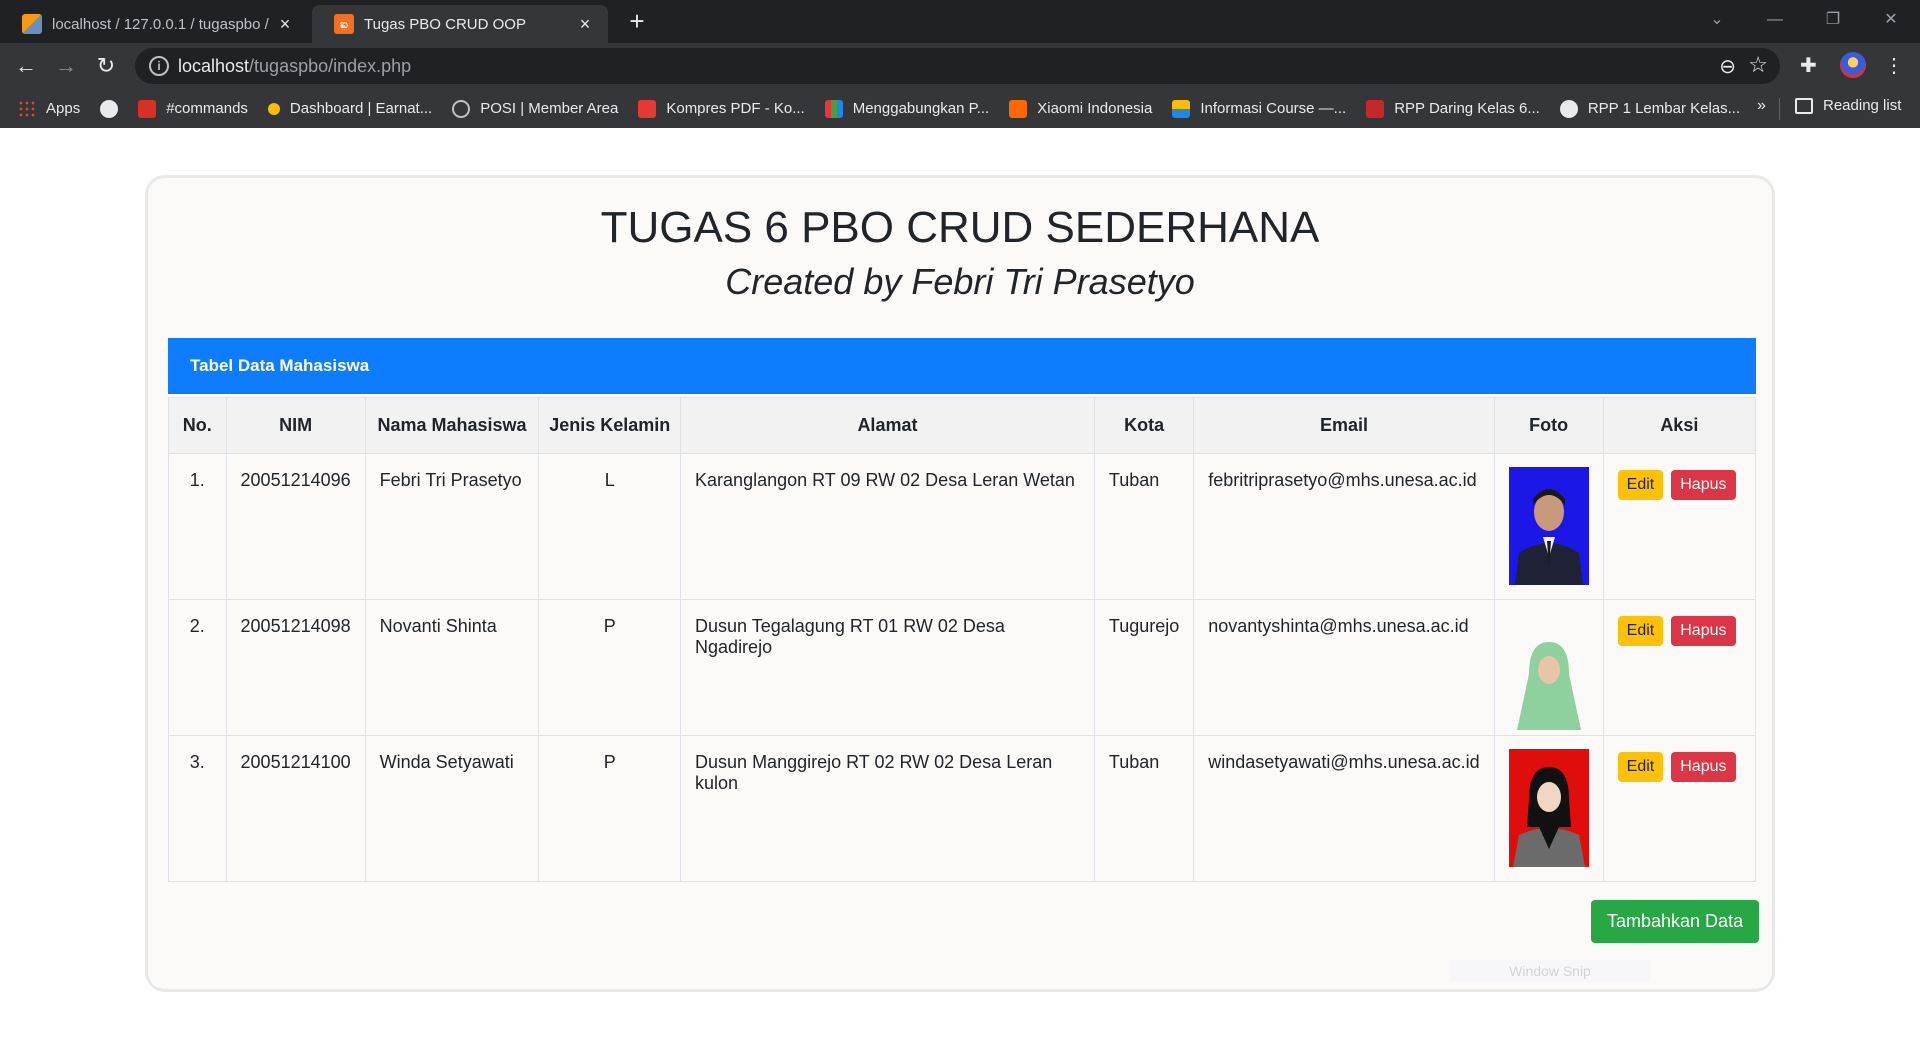 The height and width of the screenshot is (1042, 1920). What do you see at coordinates (1675, 921) in the screenshot?
I see `add-data-button: Tambahkan Data` at bounding box center [1675, 921].